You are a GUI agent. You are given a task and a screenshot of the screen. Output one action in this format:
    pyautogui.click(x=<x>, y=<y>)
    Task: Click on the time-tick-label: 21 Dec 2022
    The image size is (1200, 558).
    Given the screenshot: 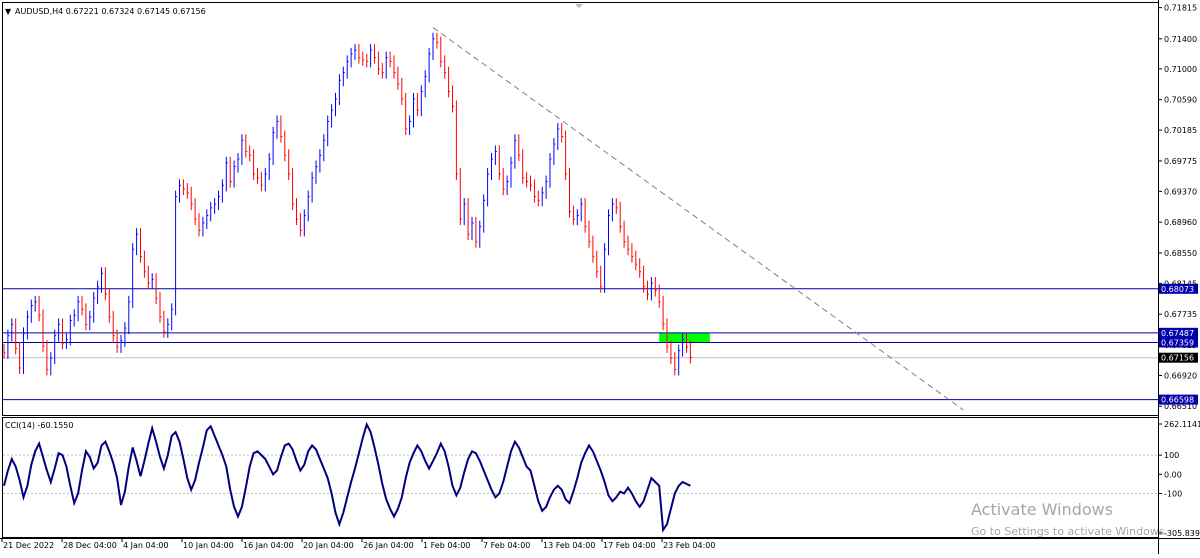 What is the action you would take?
    pyautogui.click(x=28, y=545)
    